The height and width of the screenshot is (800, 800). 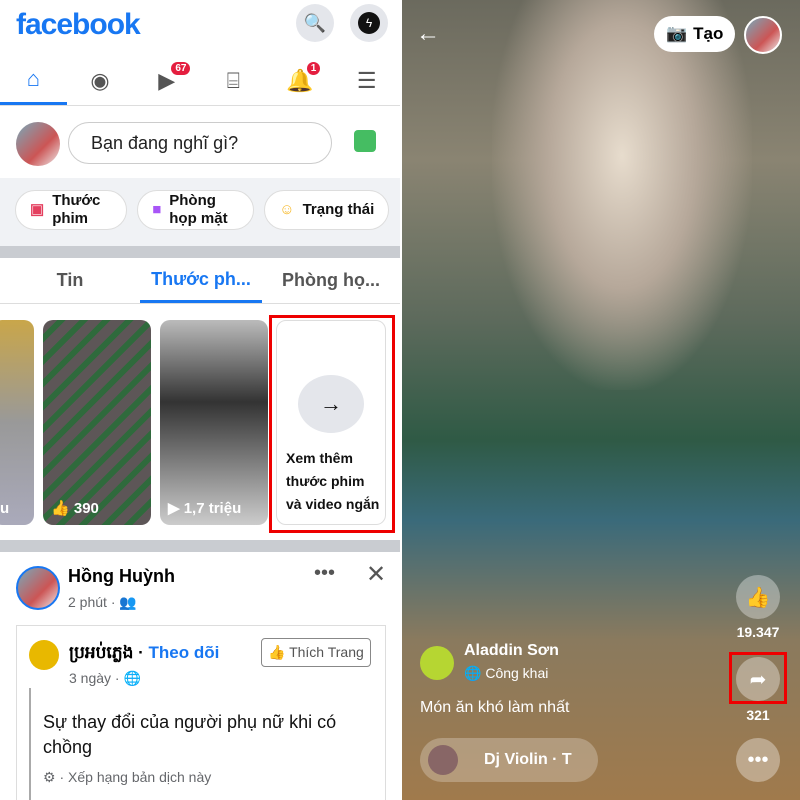 What do you see at coordinates (37, 209) in the screenshot?
I see `reels-icon: ▣` at bounding box center [37, 209].